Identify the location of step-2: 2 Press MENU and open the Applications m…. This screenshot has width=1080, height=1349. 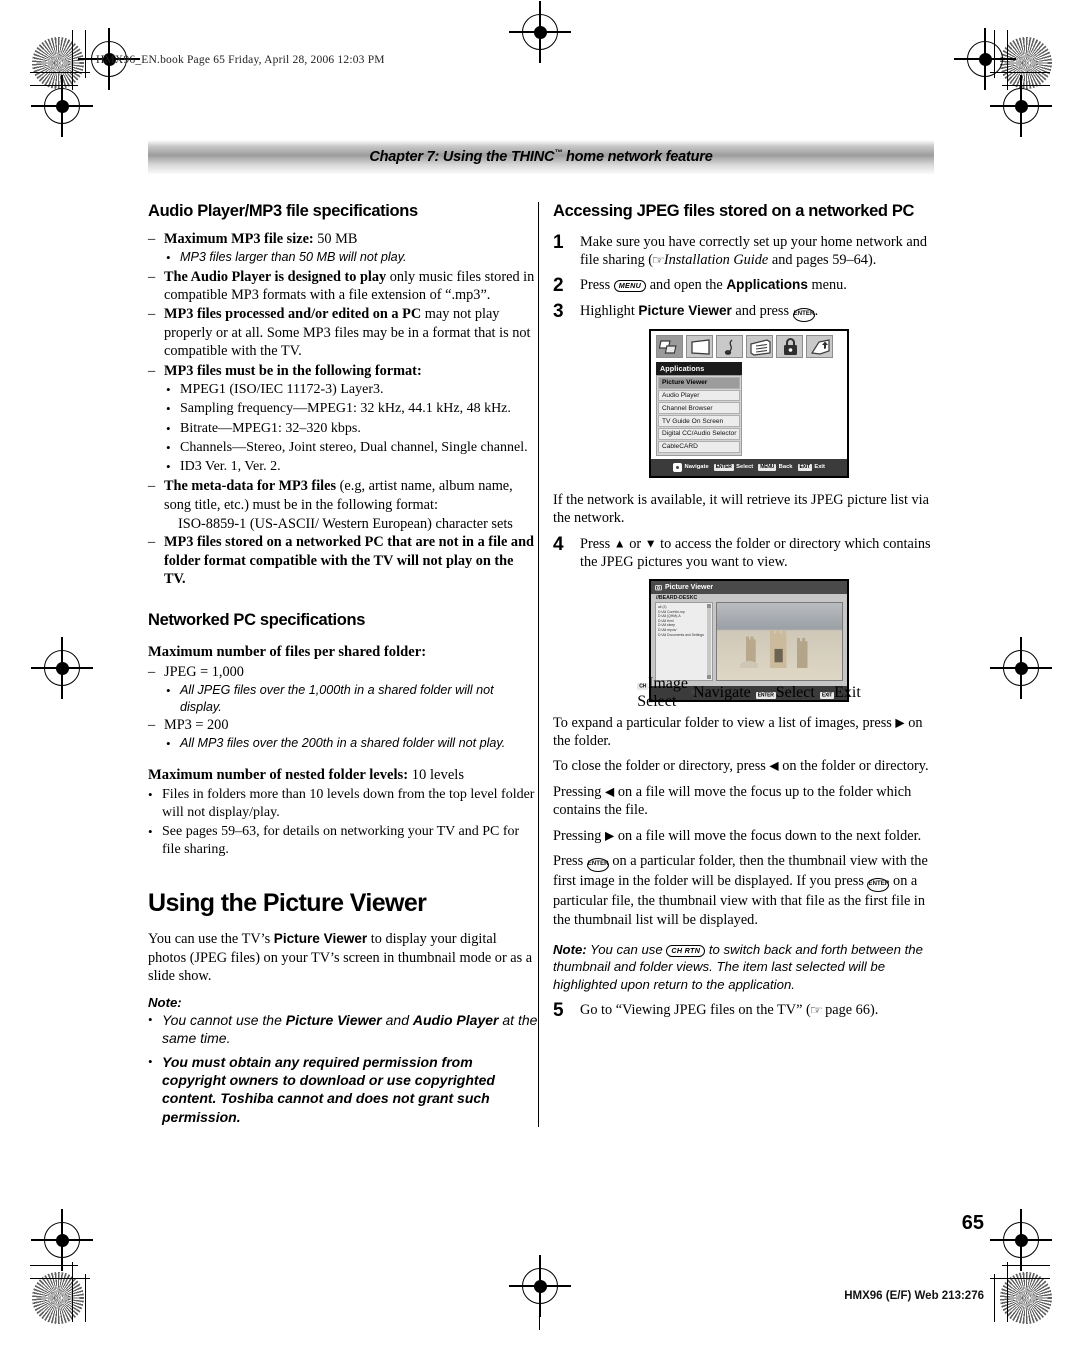
(700, 285).